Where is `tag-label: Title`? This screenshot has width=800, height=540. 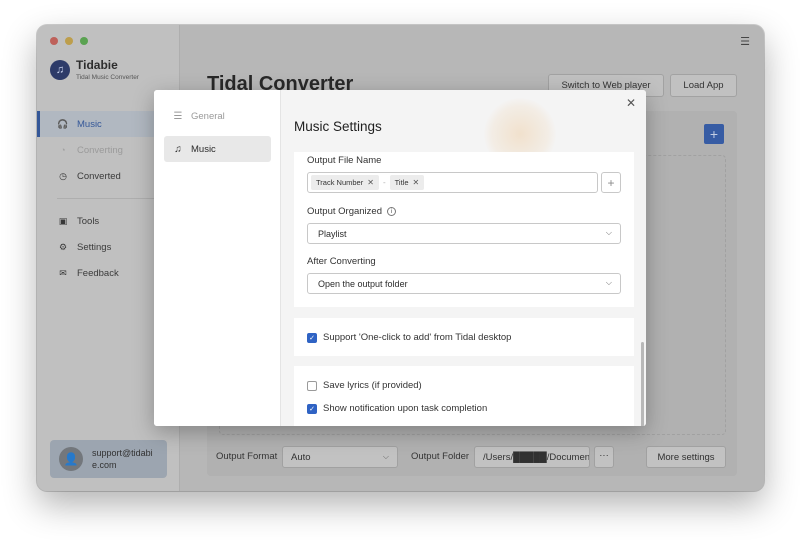
tag-label: Title is located at coordinates (401, 182).